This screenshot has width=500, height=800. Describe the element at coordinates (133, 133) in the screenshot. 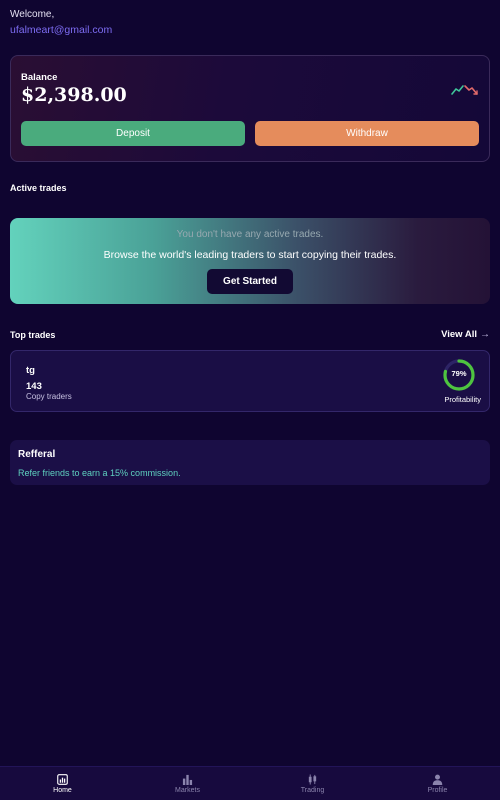

I see `deposit-button: Deposit` at that location.